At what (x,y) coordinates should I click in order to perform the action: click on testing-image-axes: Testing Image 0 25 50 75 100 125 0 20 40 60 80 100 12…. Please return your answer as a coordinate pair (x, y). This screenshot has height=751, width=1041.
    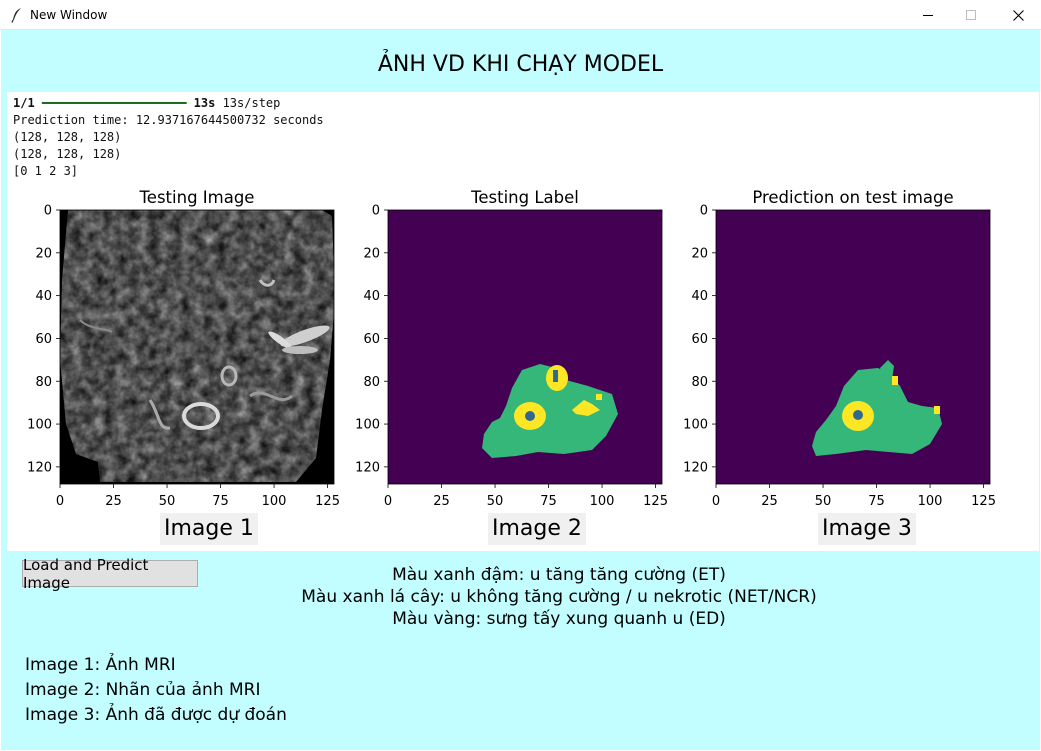
    Looking at the image, I should click on (183, 347).